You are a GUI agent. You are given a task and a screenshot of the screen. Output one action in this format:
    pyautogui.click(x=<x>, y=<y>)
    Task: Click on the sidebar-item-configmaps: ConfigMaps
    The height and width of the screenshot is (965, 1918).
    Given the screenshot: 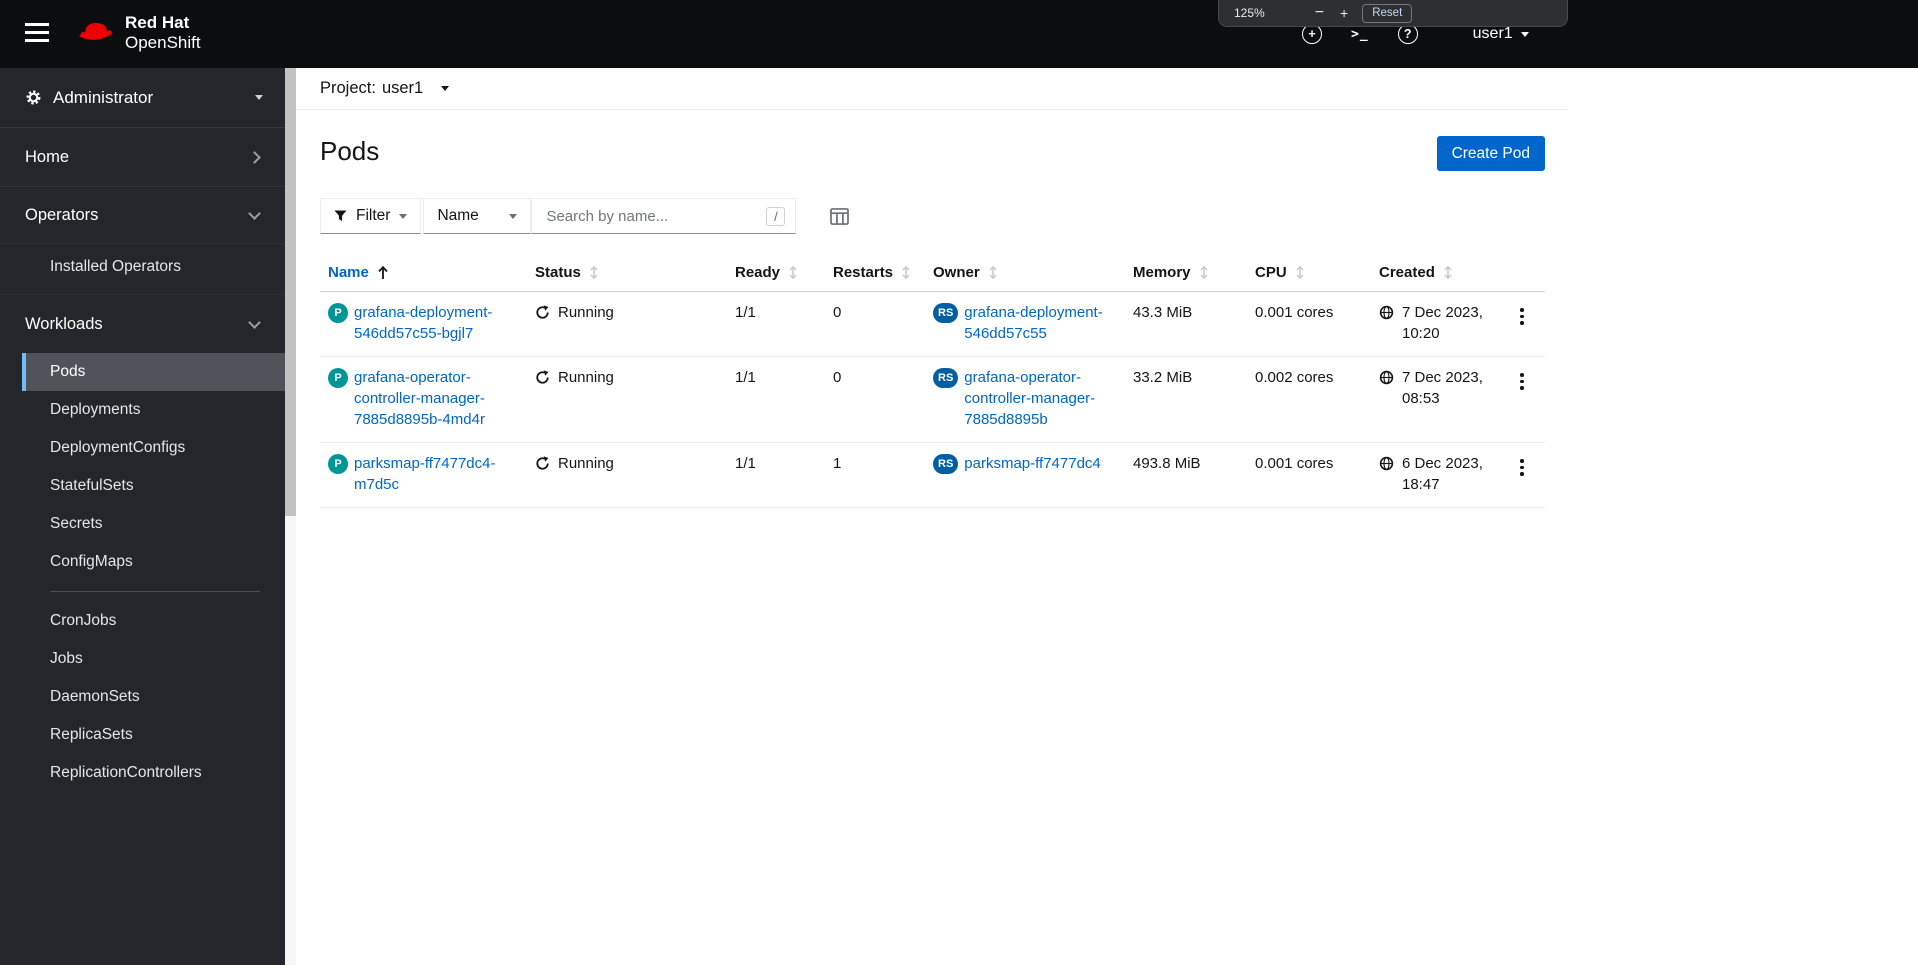 What is the action you would take?
    pyautogui.click(x=142, y=562)
    